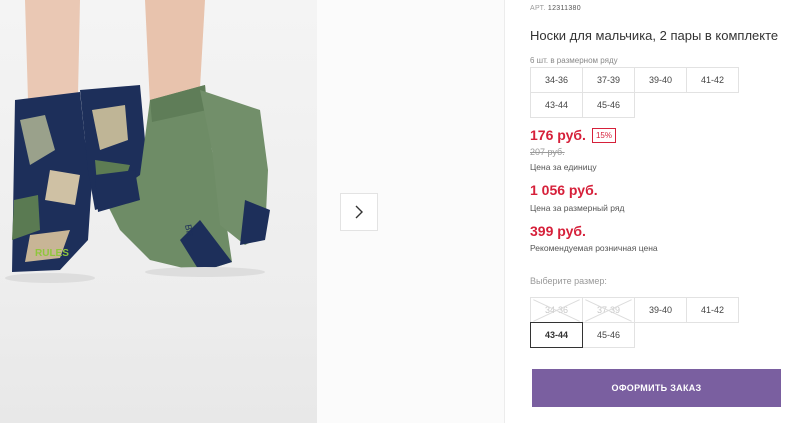 The width and height of the screenshot is (800, 423). I want to click on size-option-41-42: 41-42, so click(712, 310).